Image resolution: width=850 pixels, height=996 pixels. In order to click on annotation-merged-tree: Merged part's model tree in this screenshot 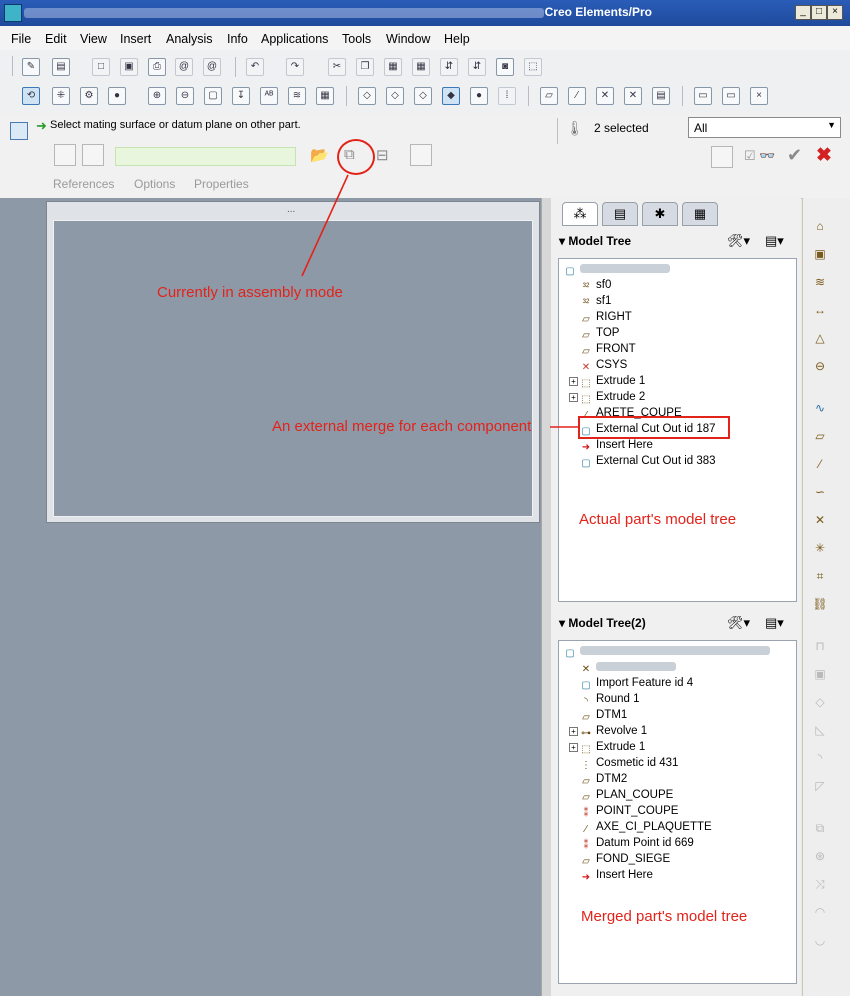, I will do `click(664, 916)`.